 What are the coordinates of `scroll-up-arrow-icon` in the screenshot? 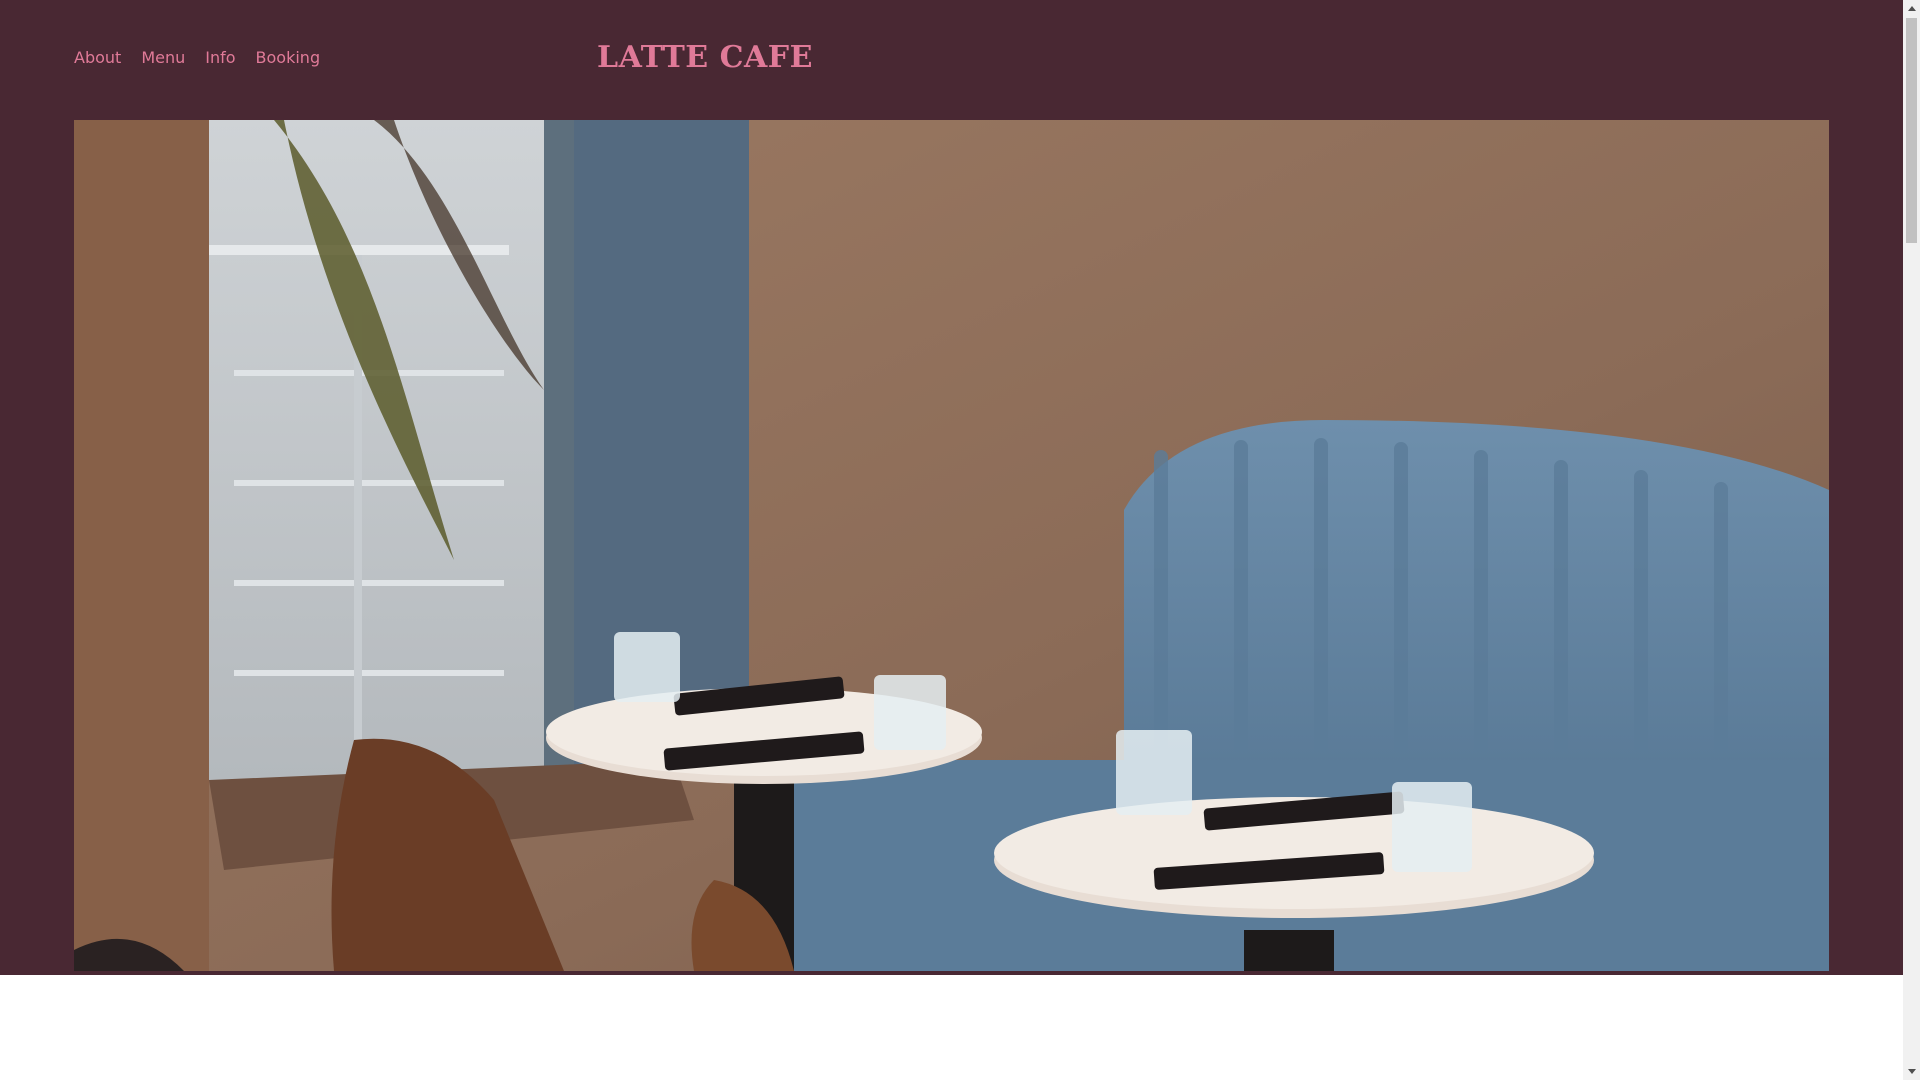 It's located at (1911, 8).